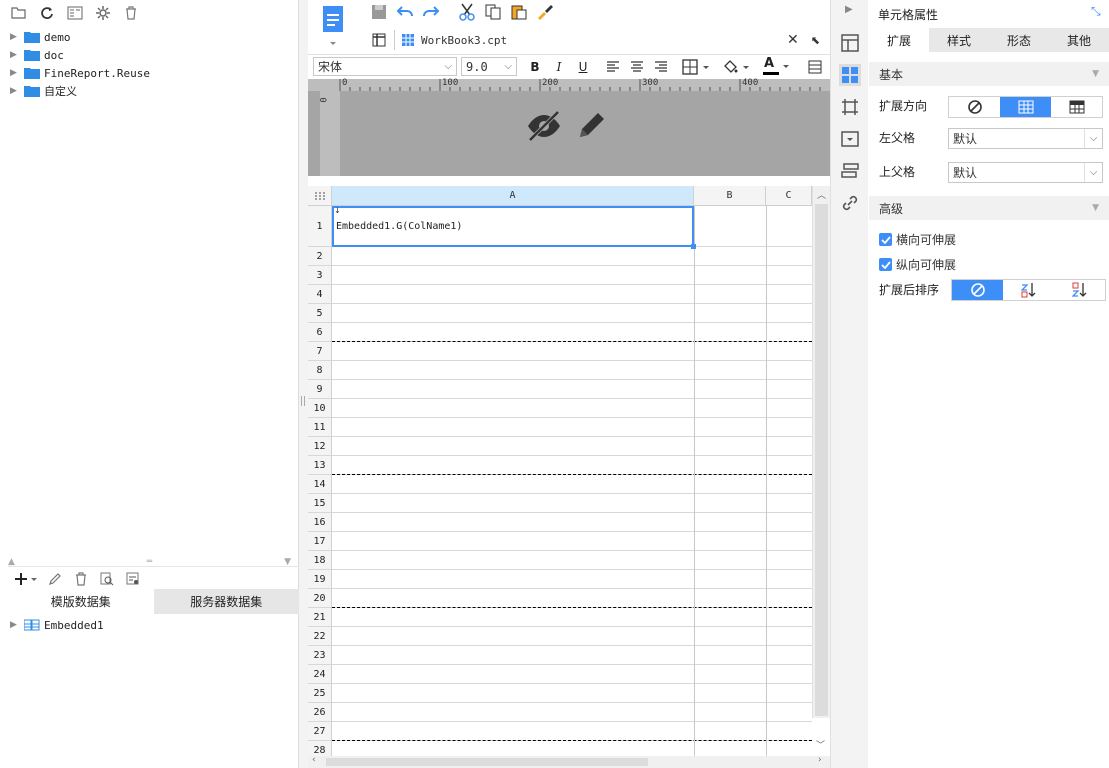 This screenshot has width=1109, height=768. What do you see at coordinates (487, 762) in the screenshot?
I see `hscrollbar-thumb` at bounding box center [487, 762].